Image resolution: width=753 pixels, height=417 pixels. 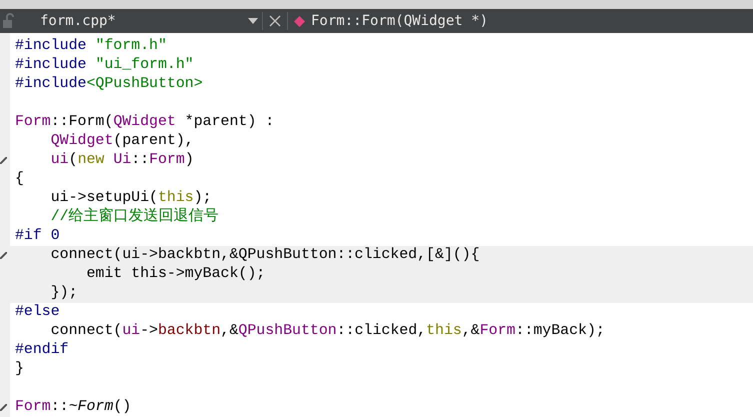 What do you see at coordinates (275, 21) in the screenshot?
I see `close-icon` at bounding box center [275, 21].